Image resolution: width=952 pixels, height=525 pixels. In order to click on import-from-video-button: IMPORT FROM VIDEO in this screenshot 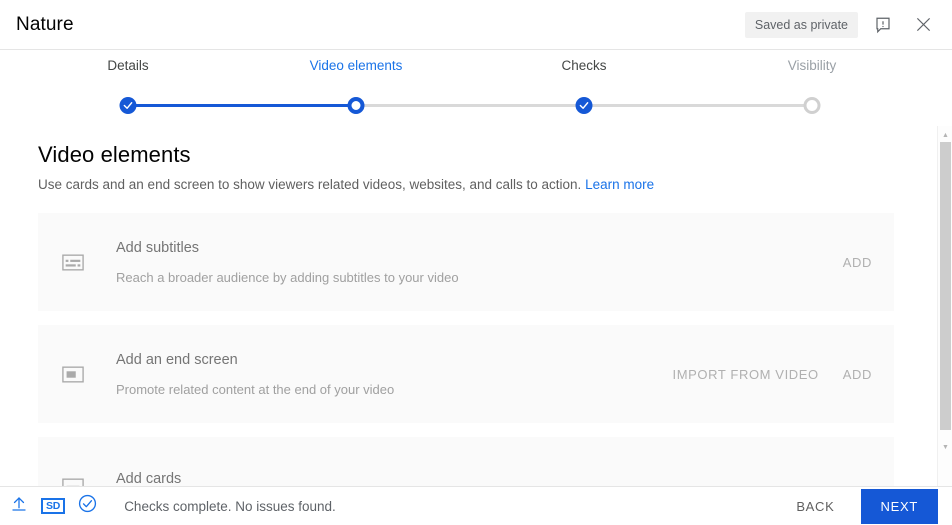, I will do `click(746, 374)`.